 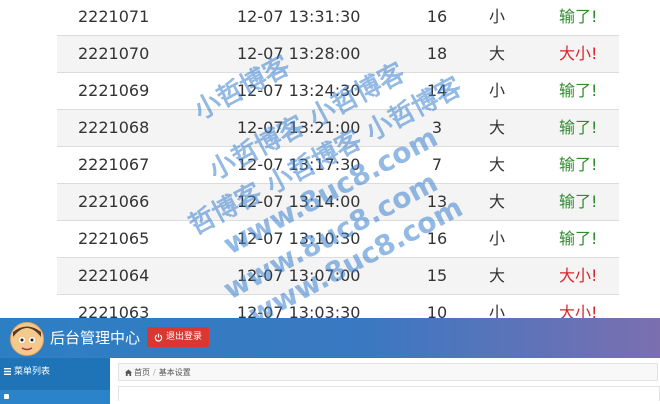 I want to click on main-content: 首页 / 基本设置, so click(x=385, y=379).